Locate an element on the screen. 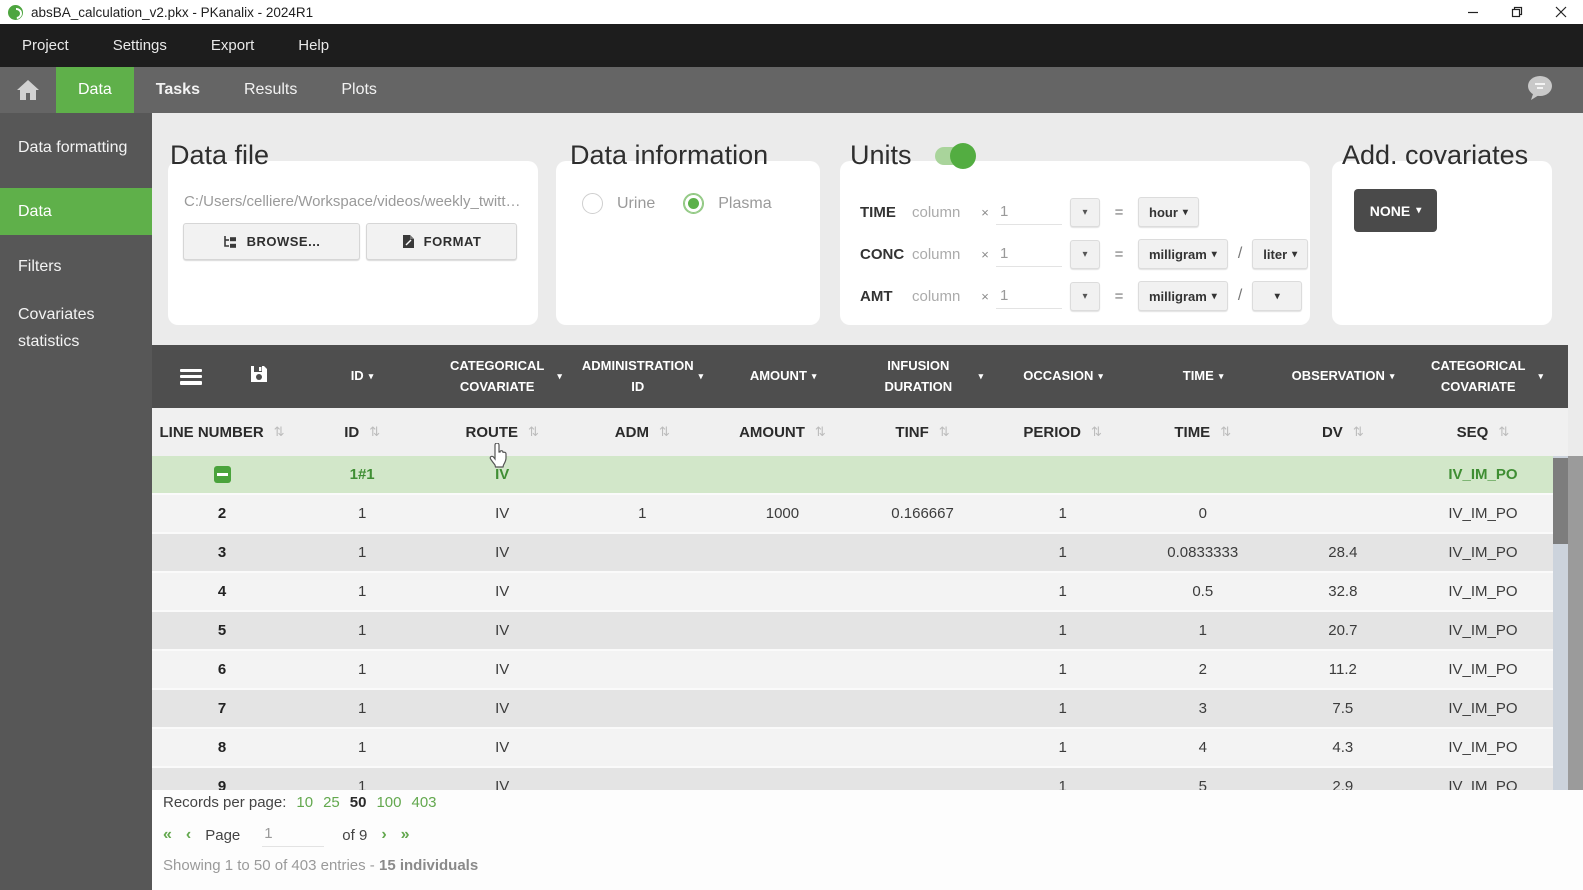  table-row: 5 1 IV 1 1 20.7 IV_IM_PO is located at coordinates (852, 631).